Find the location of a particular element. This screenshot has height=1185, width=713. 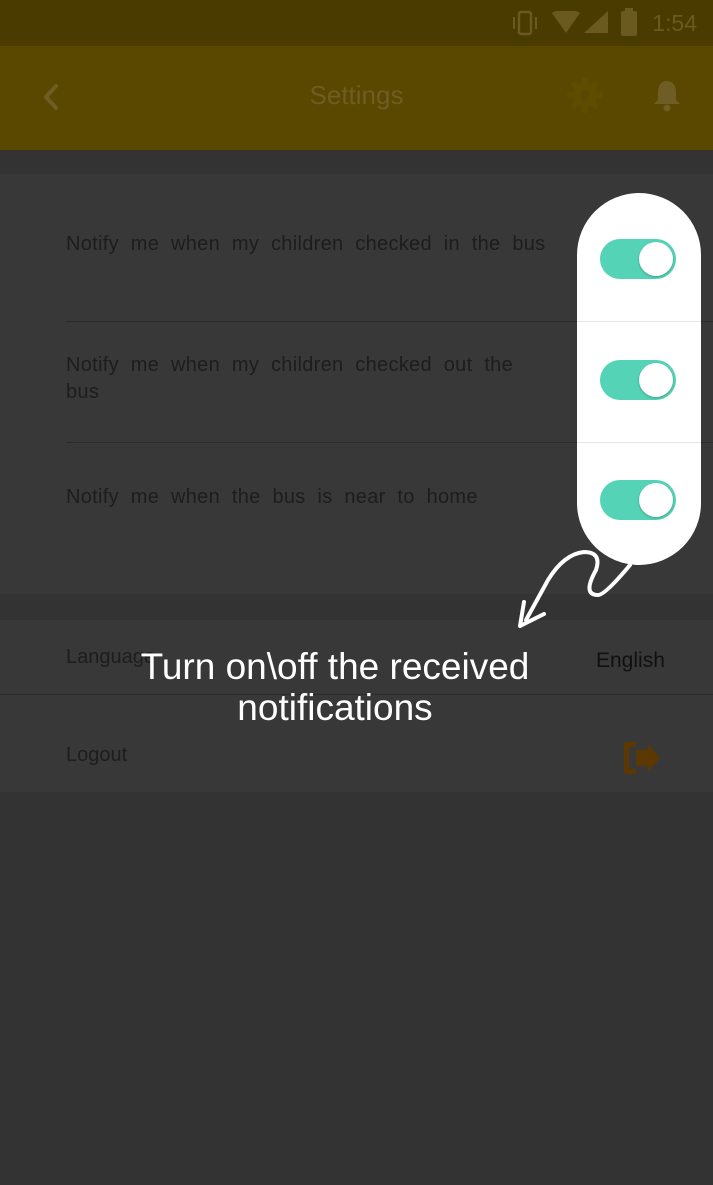

vibrate-icon is located at coordinates (525, 23).